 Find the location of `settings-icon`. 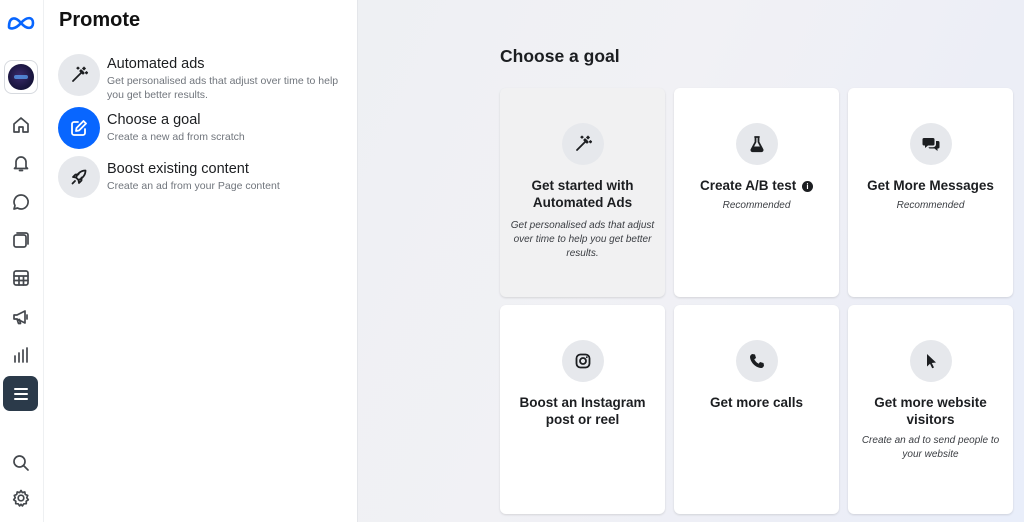

settings-icon is located at coordinates (21, 498).